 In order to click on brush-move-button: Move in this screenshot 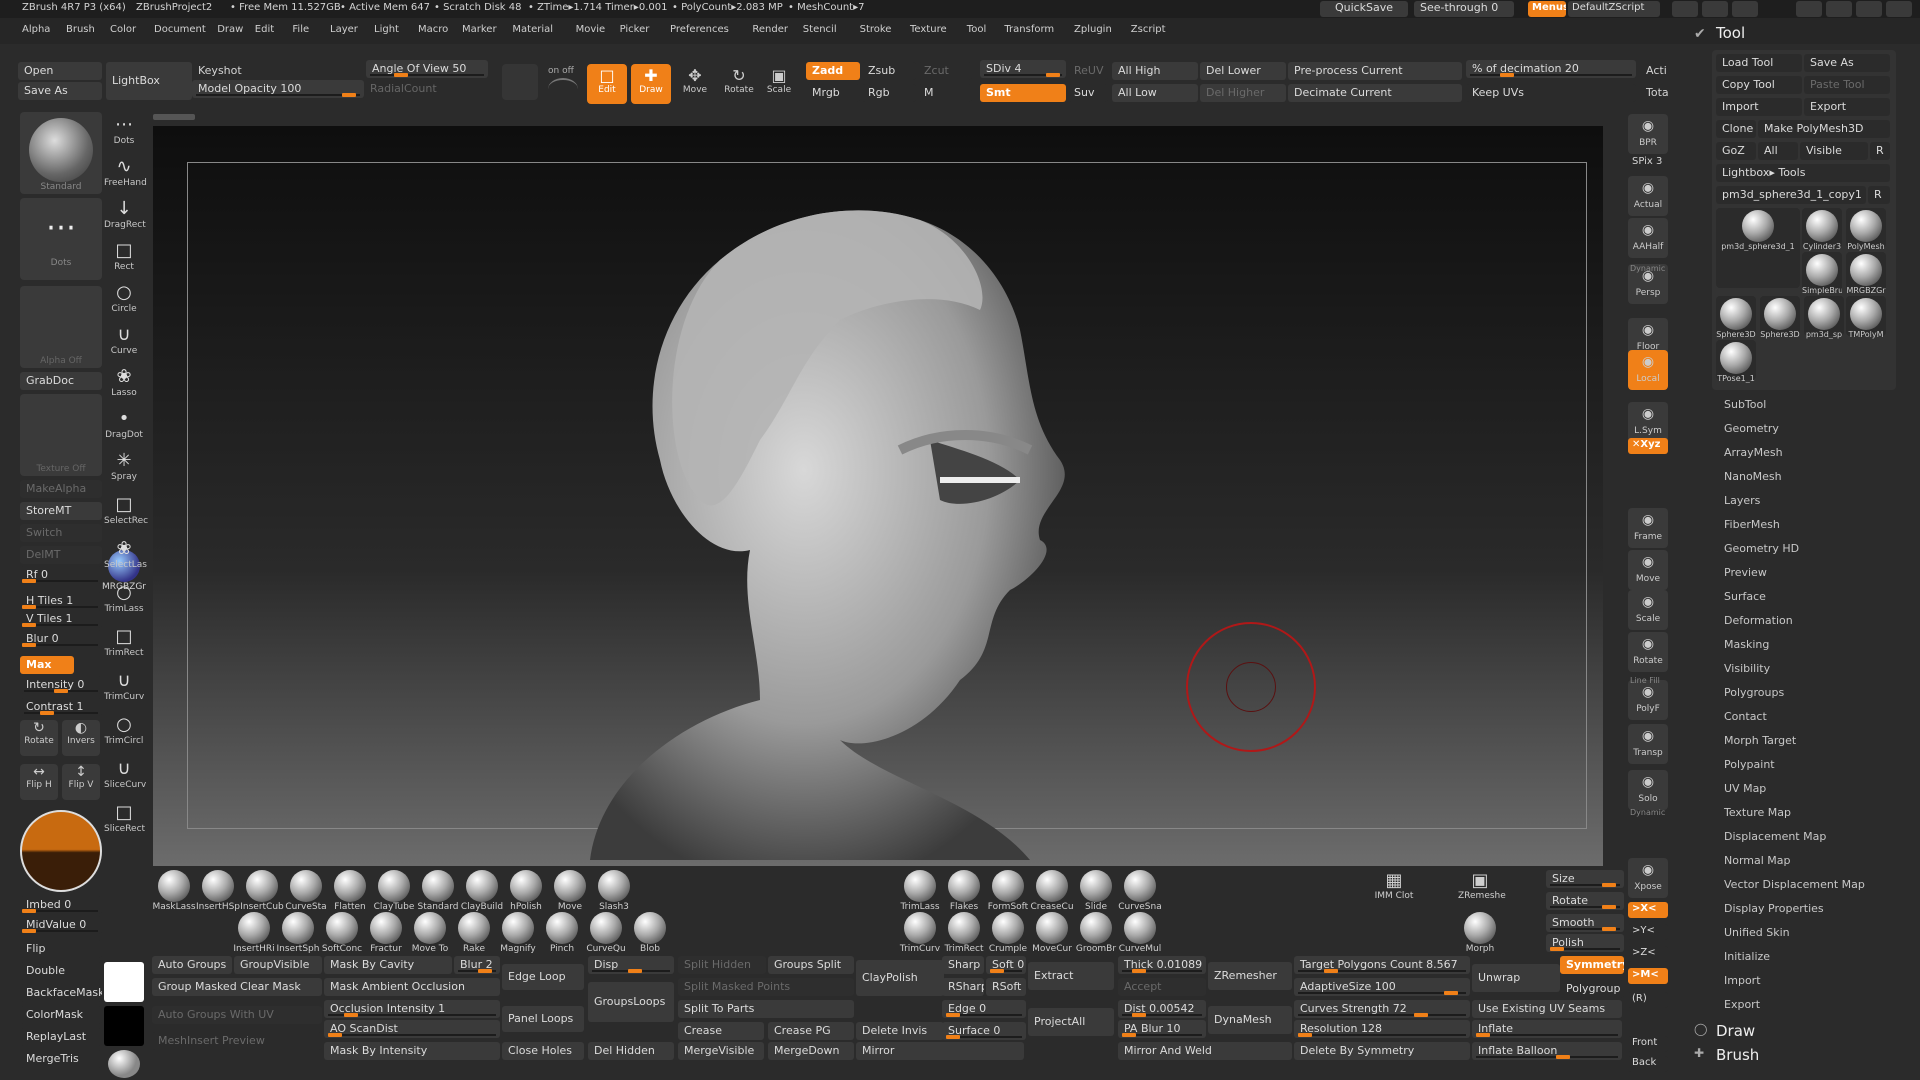, I will do `click(570, 891)`.